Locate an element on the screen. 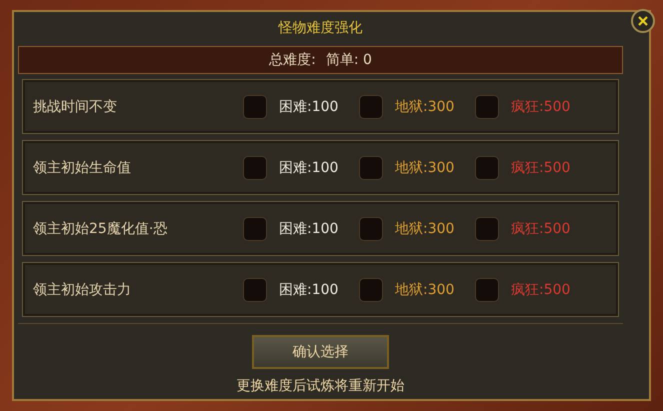  total-label: 总难度: is located at coordinates (292, 60).